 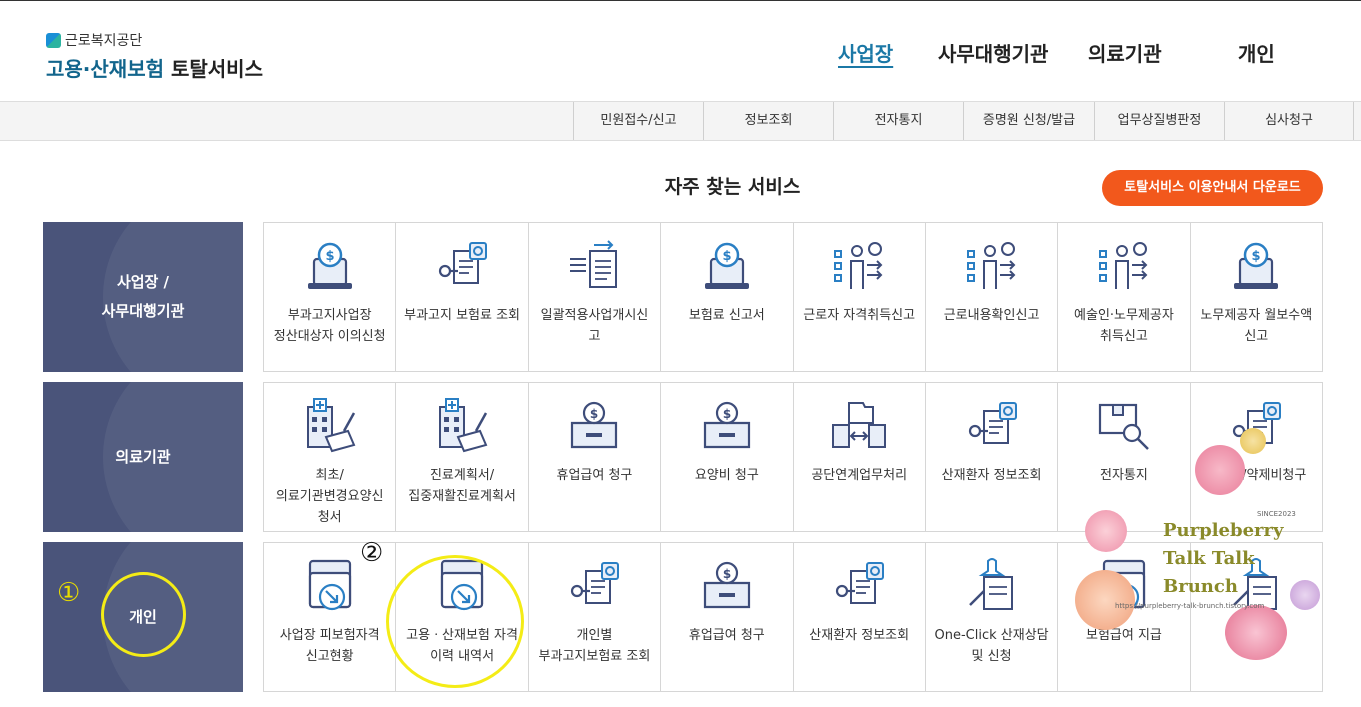 What do you see at coordinates (993, 52) in the screenshot?
I see `main-nav-agency: 사무대행기관` at bounding box center [993, 52].